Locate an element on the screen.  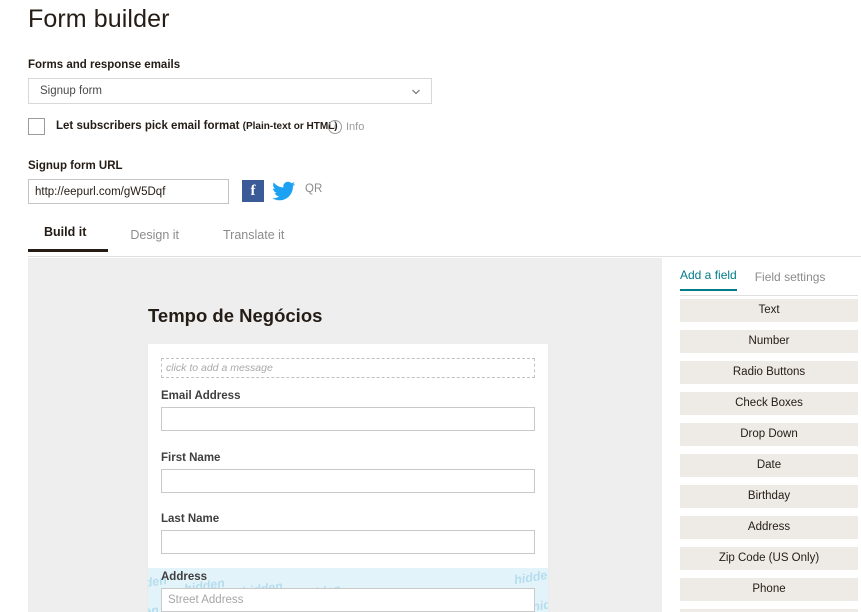
main-tabs: Build it Design it Translate it is located at coordinates (167, 238).